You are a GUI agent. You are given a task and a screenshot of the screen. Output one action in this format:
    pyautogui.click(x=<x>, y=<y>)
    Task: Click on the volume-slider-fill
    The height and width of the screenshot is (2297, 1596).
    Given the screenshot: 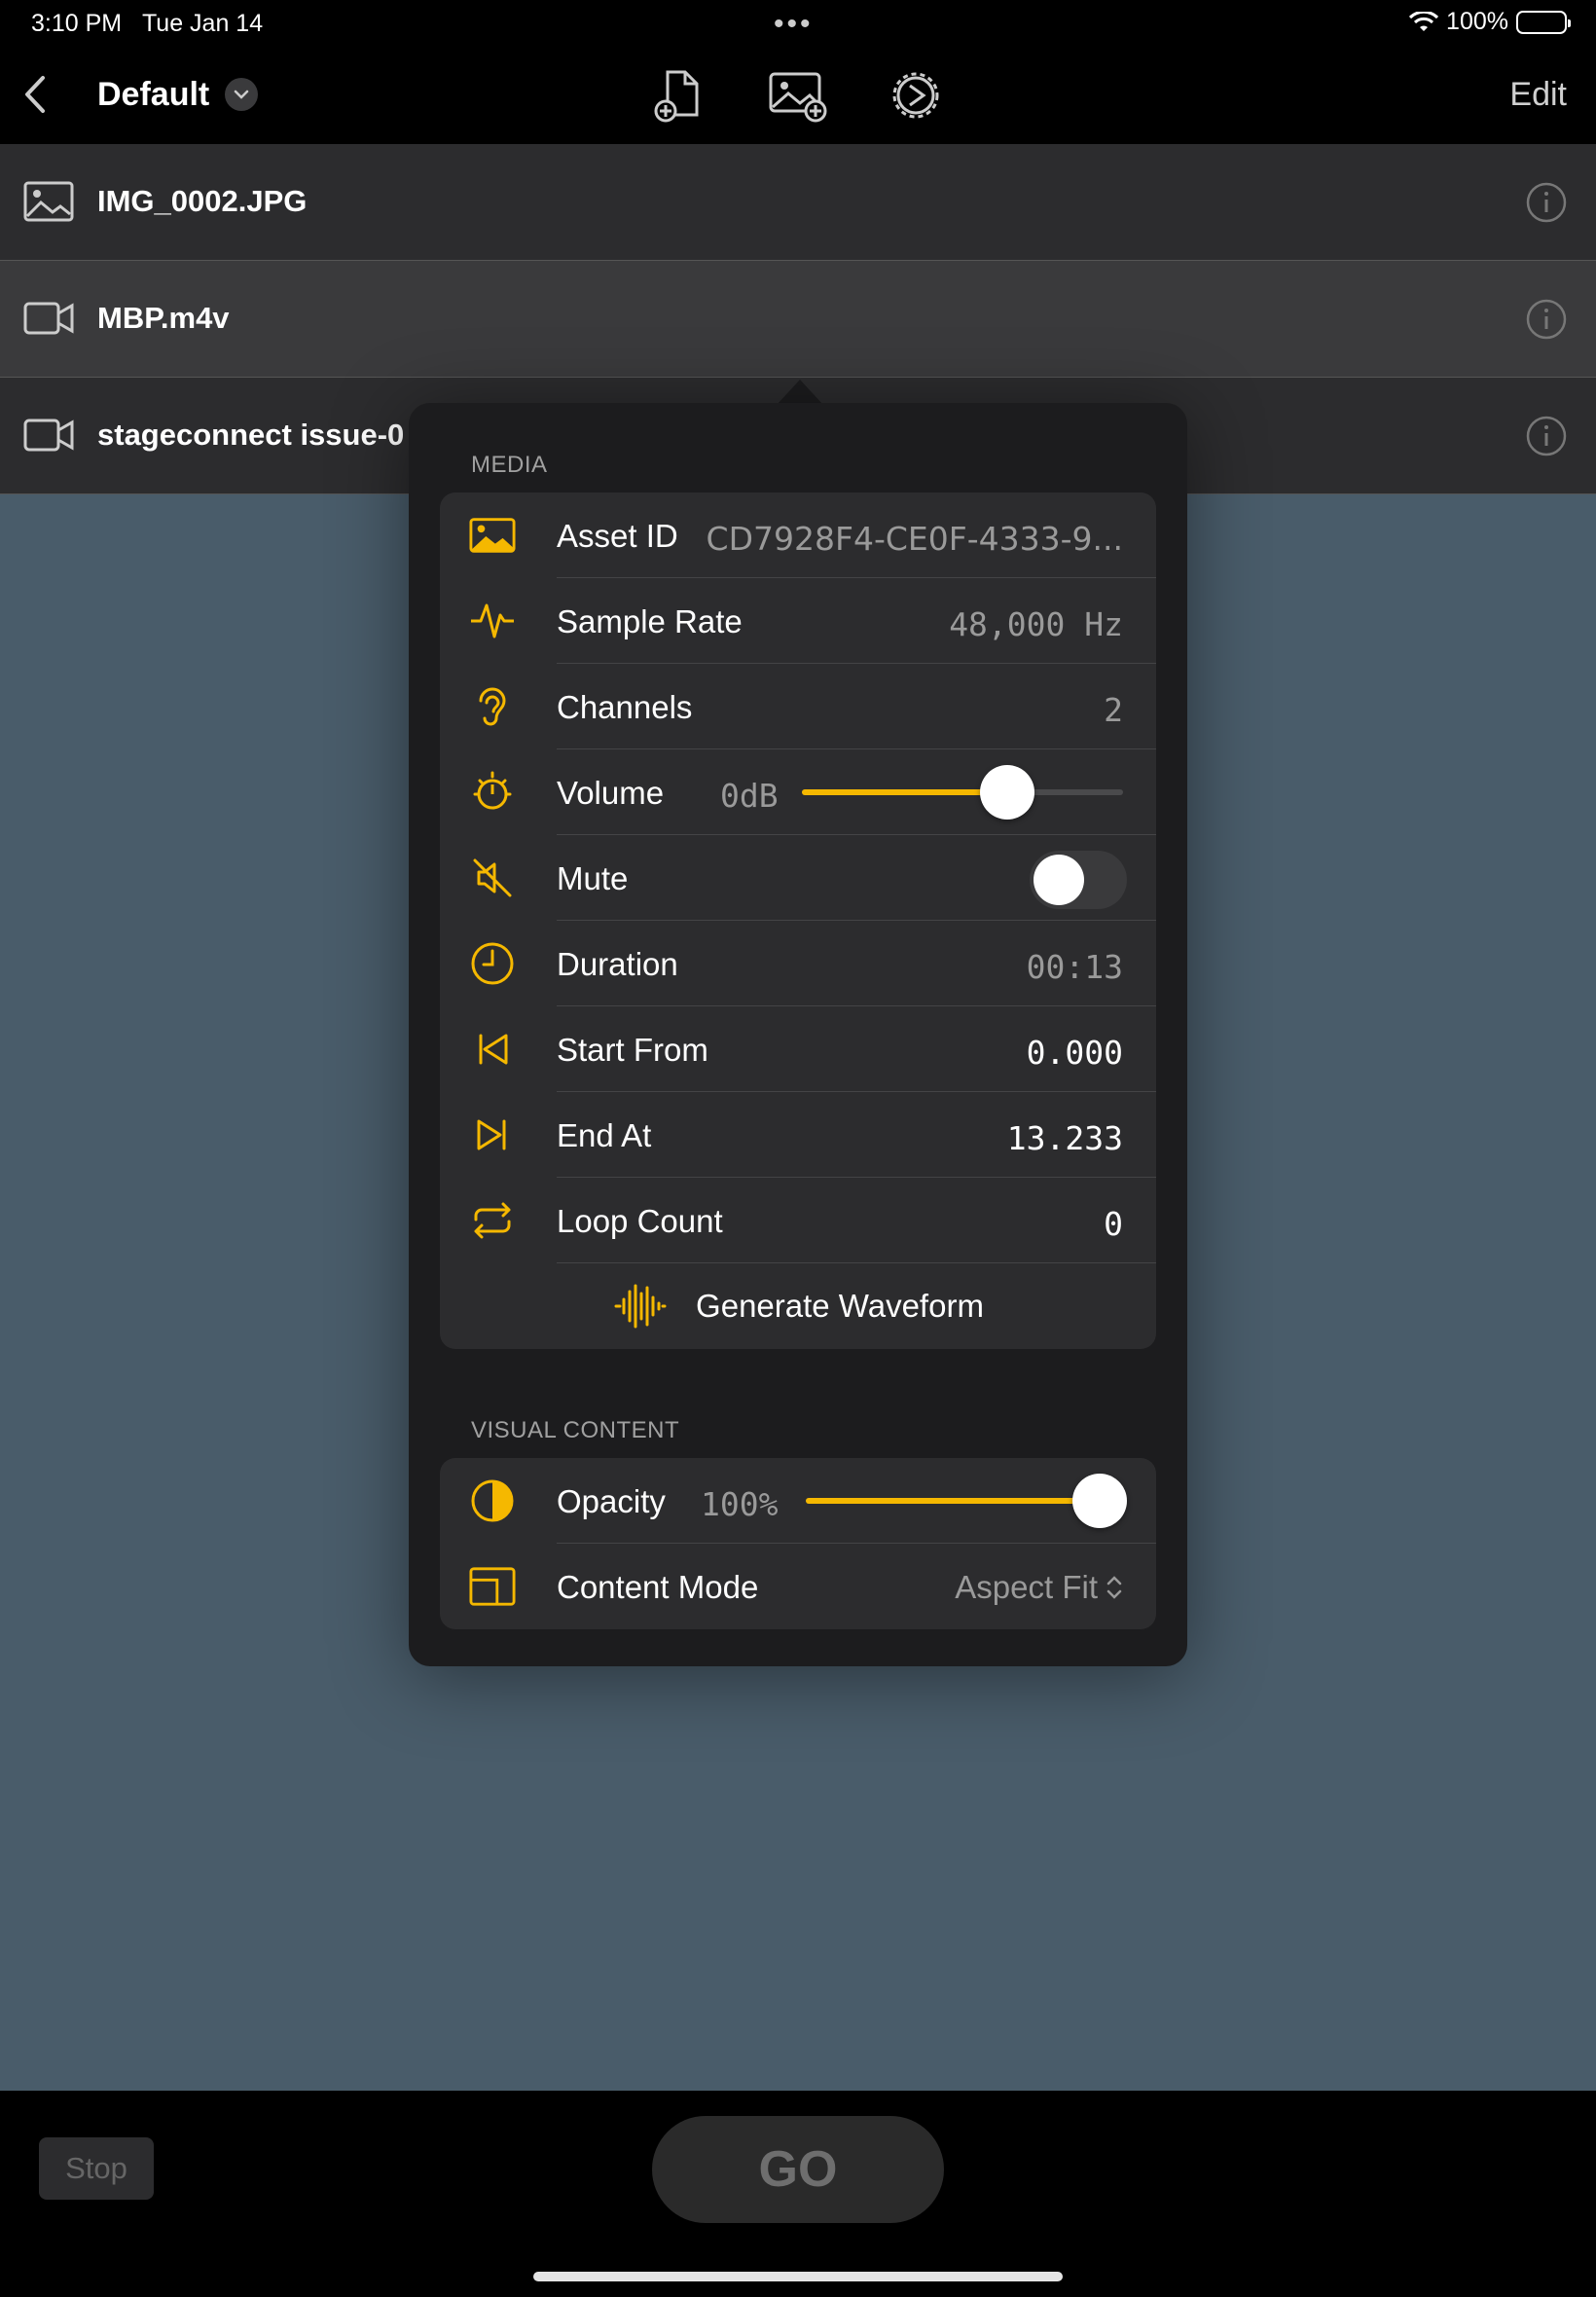 What is the action you would take?
    pyautogui.click(x=905, y=792)
    